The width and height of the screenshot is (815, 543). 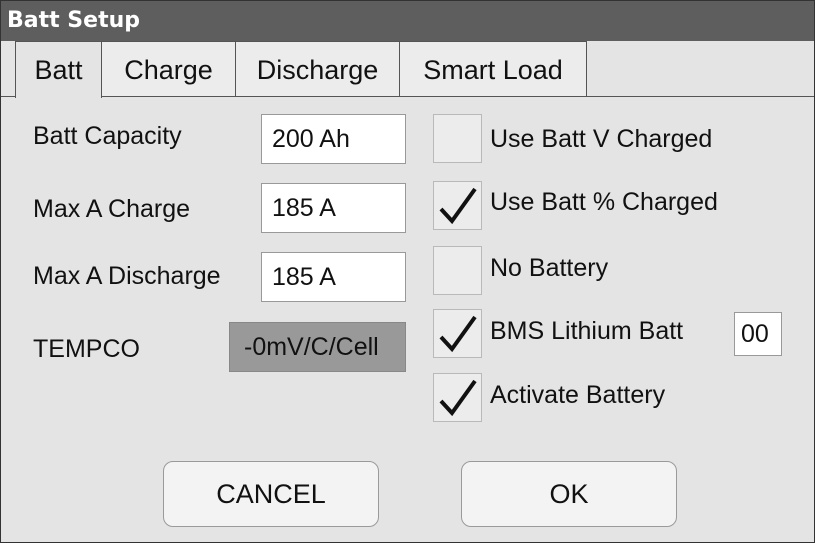 I want to click on bms-lithium-batt-label: BMS Lithium Batt, so click(x=587, y=331).